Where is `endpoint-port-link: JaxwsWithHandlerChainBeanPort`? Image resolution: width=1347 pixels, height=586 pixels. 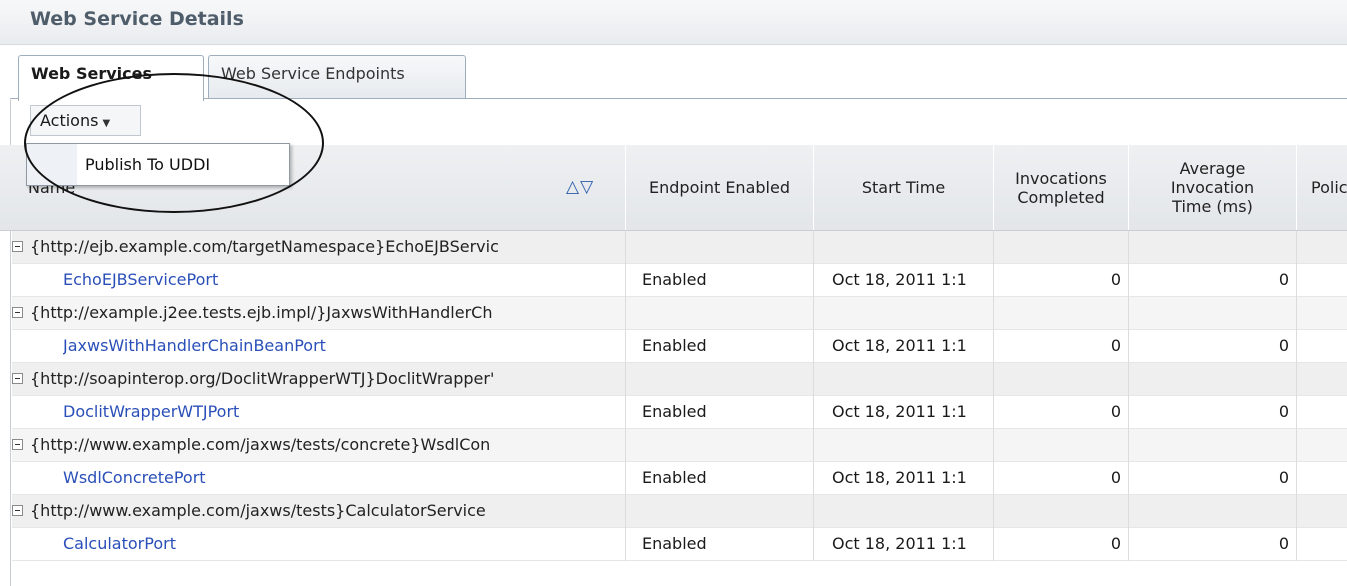 endpoint-port-link: JaxwsWithHandlerChainBeanPort is located at coordinates (343, 346).